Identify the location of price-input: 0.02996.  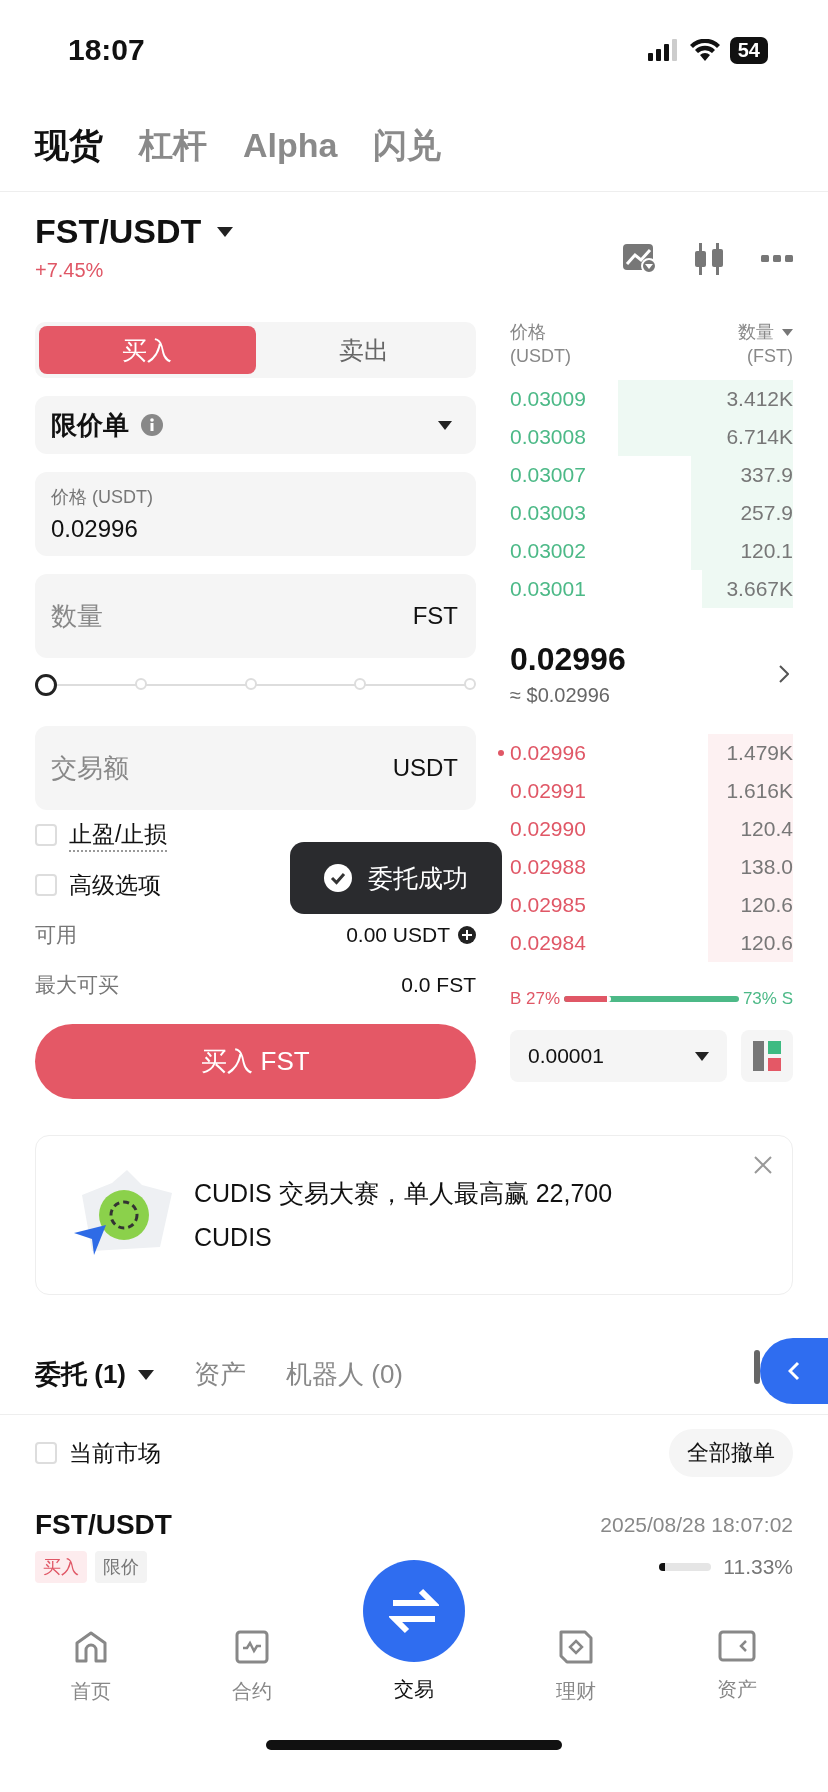
(255, 529).